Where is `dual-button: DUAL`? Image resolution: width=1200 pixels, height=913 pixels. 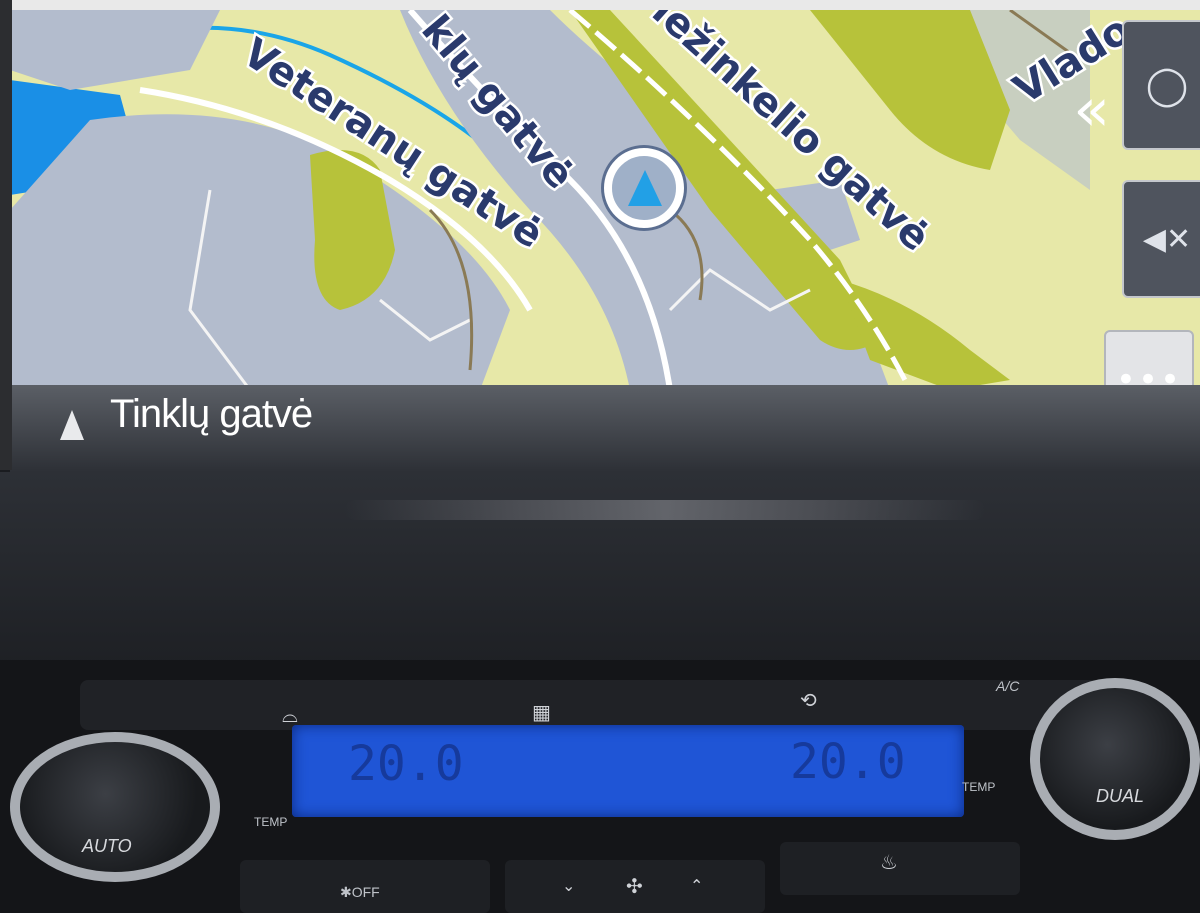 dual-button: DUAL is located at coordinates (1120, 796).